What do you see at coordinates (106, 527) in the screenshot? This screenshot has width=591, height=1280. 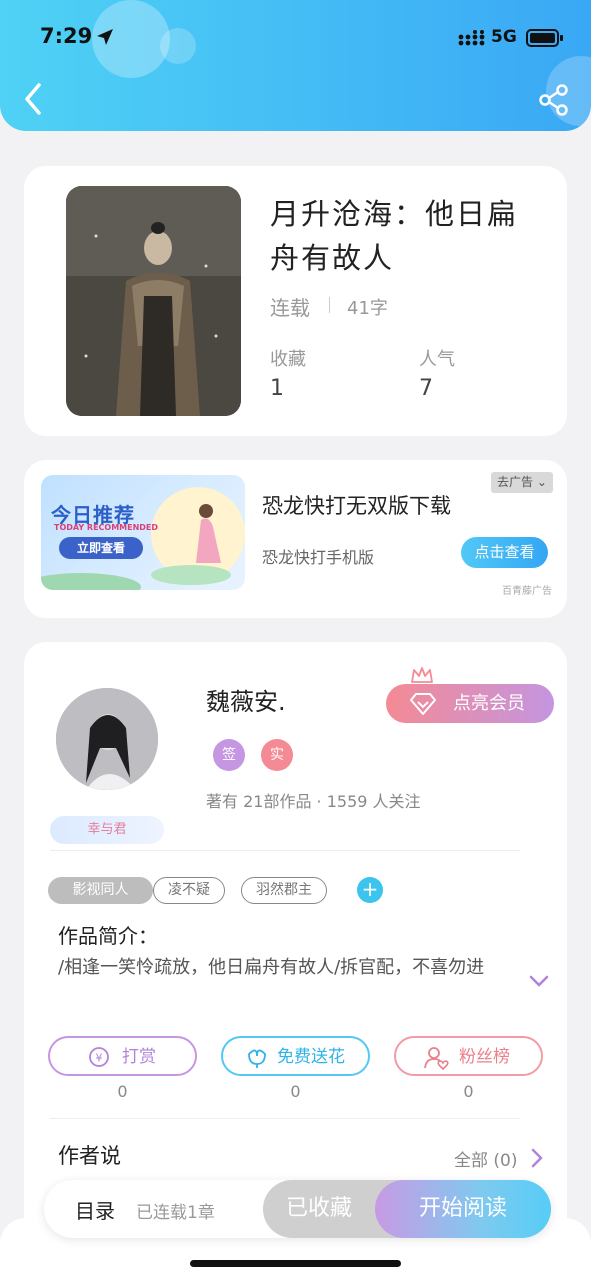 I see `banner-subtitle: TODAY RECOMMENDED` at bounding box center [106, 527].